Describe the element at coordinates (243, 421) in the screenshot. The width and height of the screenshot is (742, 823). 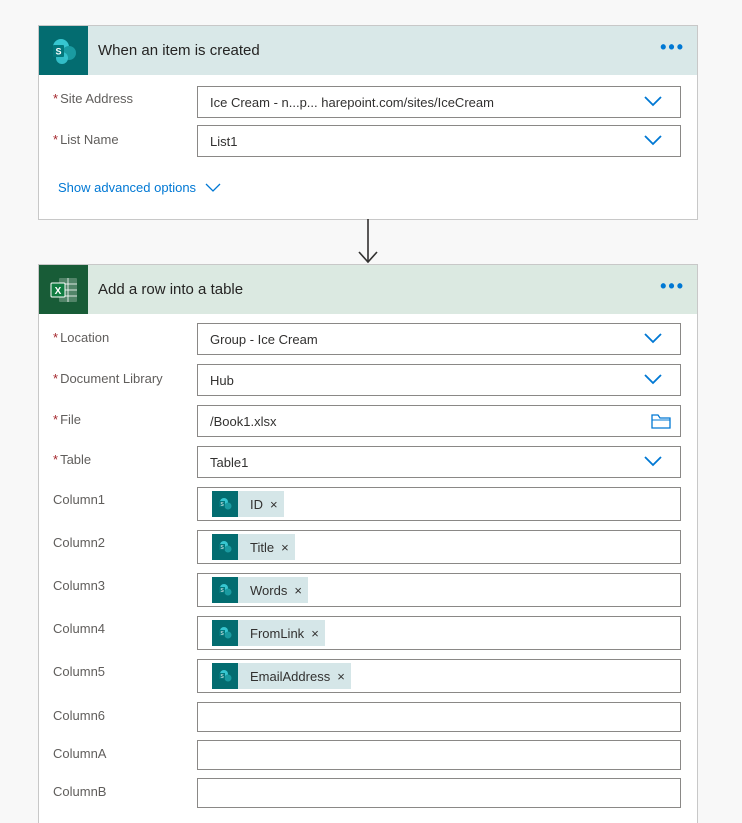
I see `file-value: /Book1.xlsx` at that location.